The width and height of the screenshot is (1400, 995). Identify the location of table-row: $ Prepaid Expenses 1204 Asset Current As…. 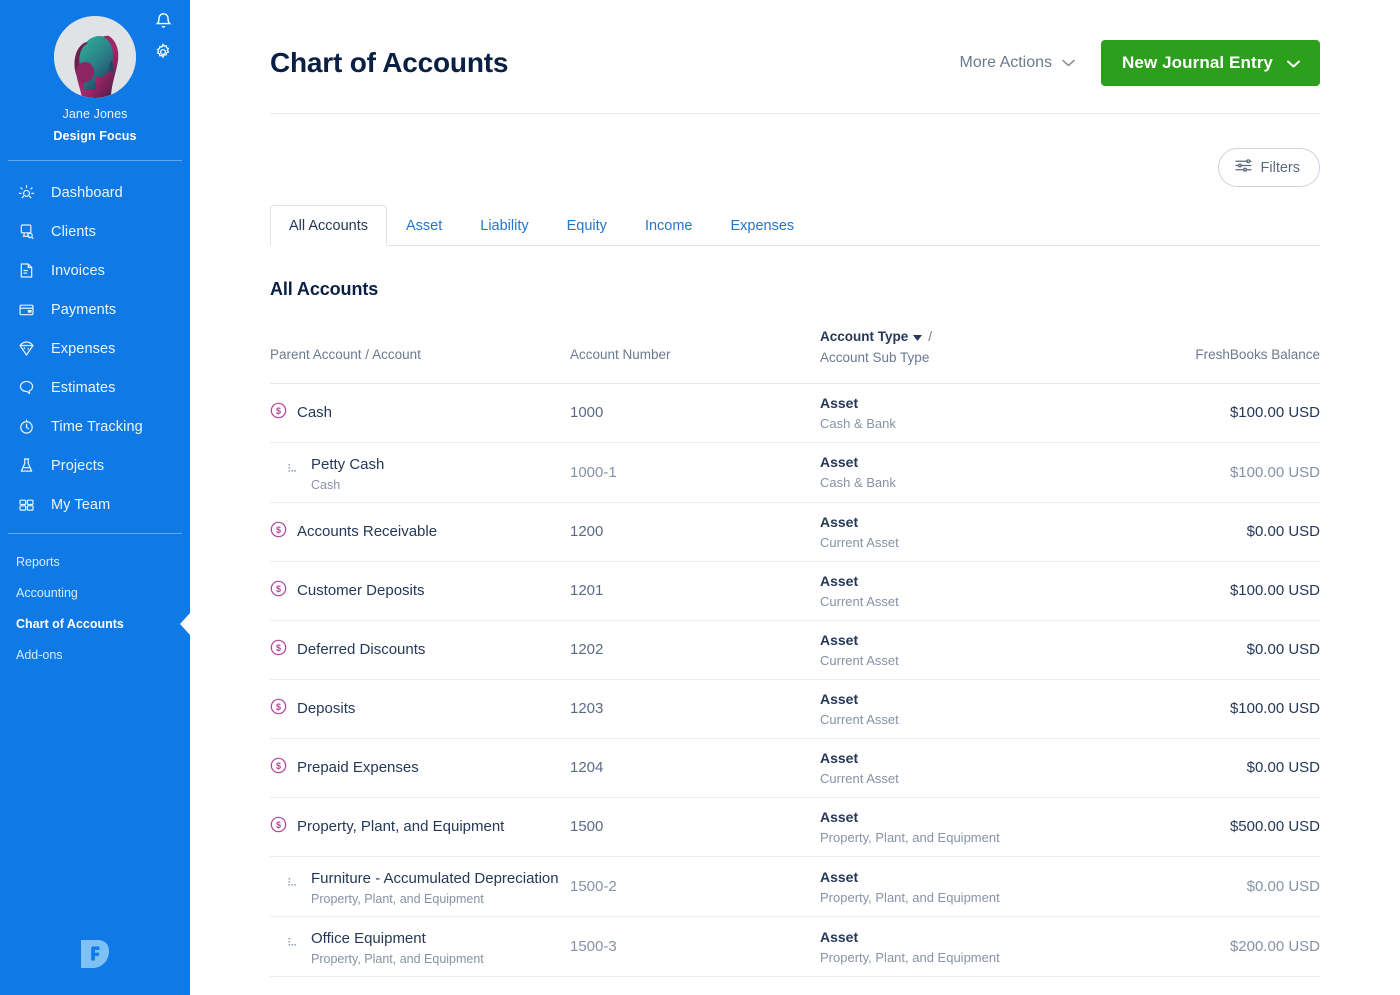
(795, 768).